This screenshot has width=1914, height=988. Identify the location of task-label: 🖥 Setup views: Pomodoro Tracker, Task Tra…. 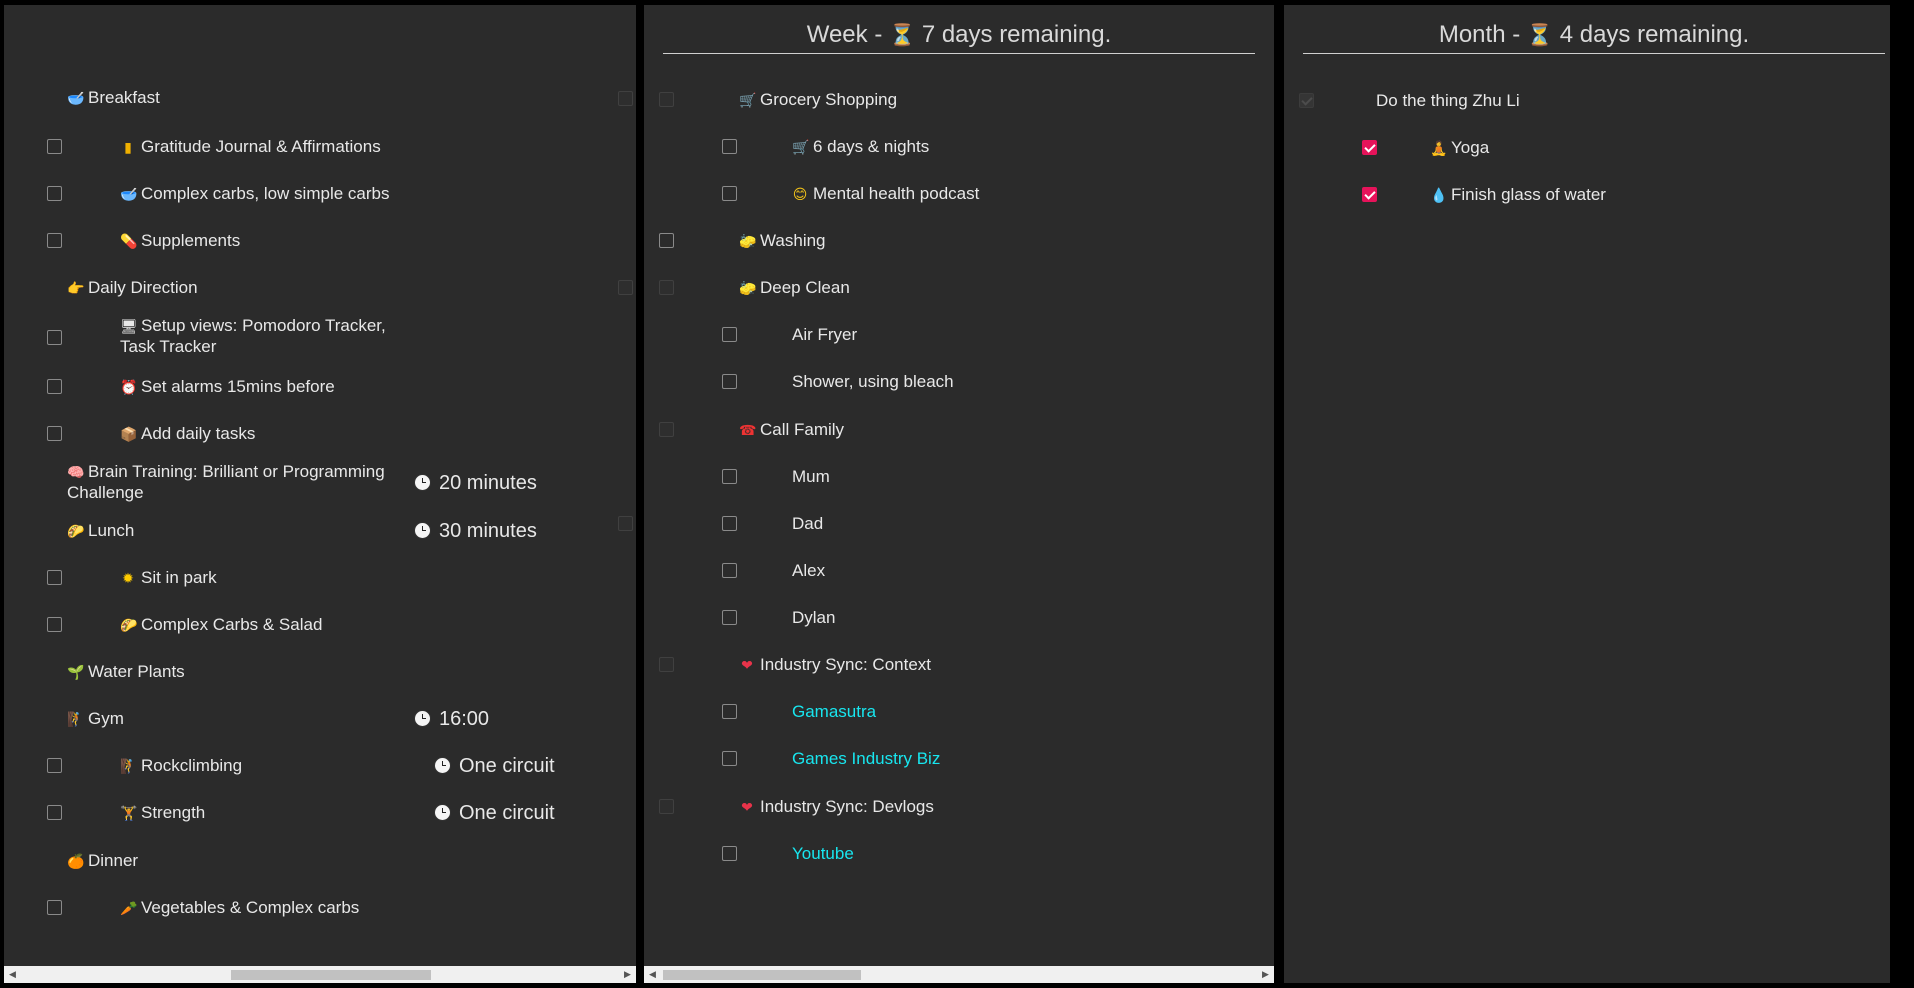
(253, 336).